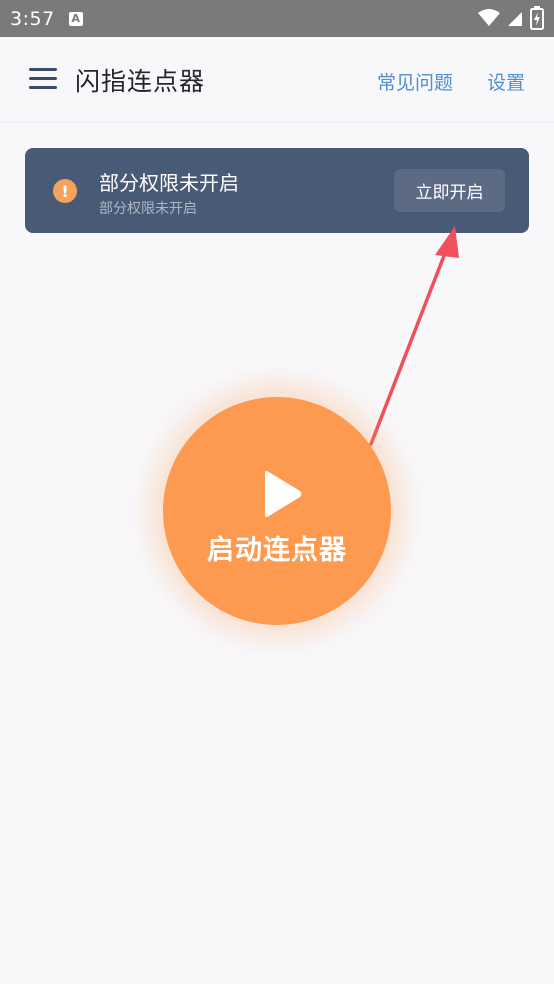 This screenshot has height=984, width=554. I want to click on start-clicker-button: 启动连点器, so click(277, 511).